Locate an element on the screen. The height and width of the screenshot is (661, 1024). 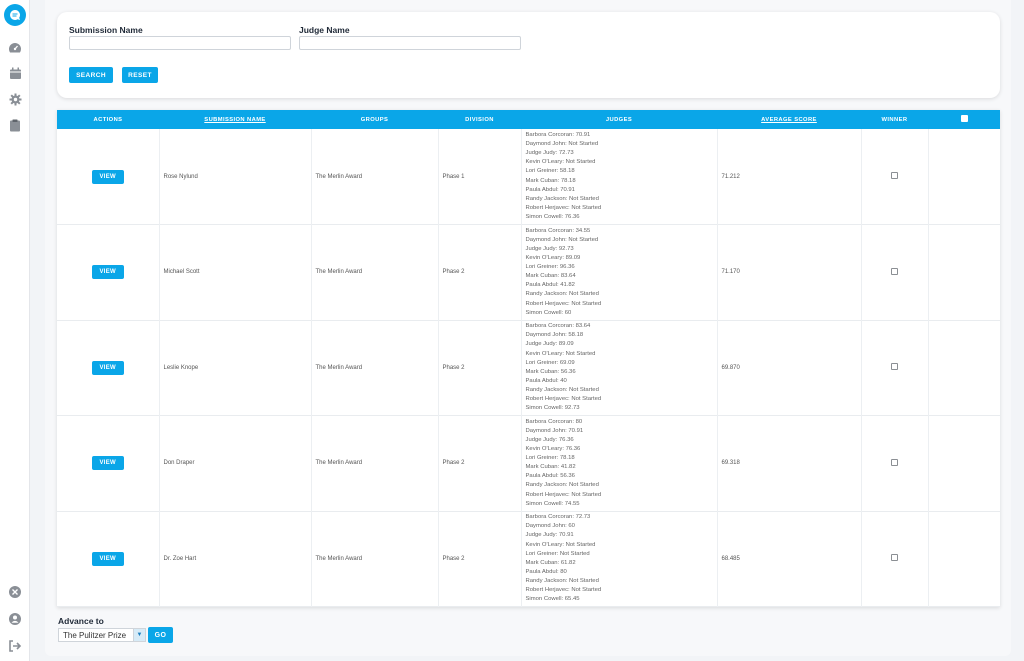
chat-logo-icon is located at coordinates (15, 15).